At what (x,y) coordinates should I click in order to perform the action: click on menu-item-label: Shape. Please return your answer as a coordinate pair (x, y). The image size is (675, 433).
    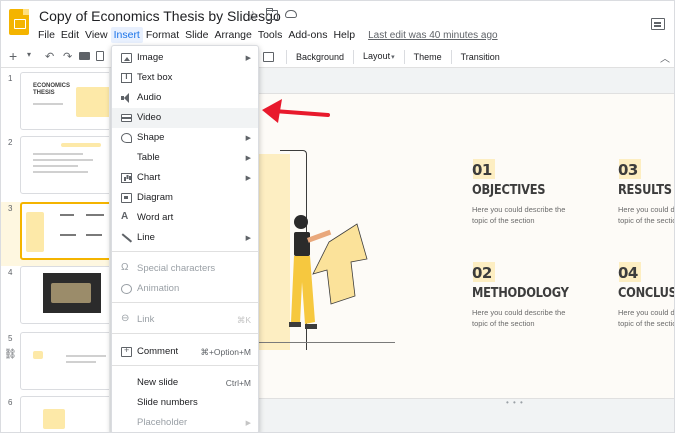
    Looking at the image, I should click on (151, 137).